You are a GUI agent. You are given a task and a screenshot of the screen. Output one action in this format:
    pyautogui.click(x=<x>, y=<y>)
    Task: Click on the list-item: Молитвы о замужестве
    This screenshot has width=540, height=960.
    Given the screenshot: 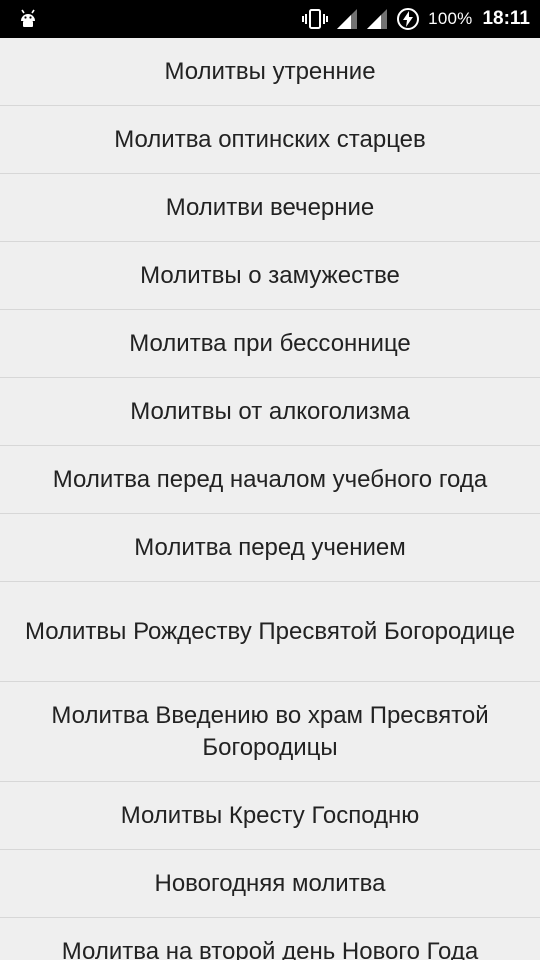 What is the action you would take?
    pyautogui.click(x=270, y=276)
    